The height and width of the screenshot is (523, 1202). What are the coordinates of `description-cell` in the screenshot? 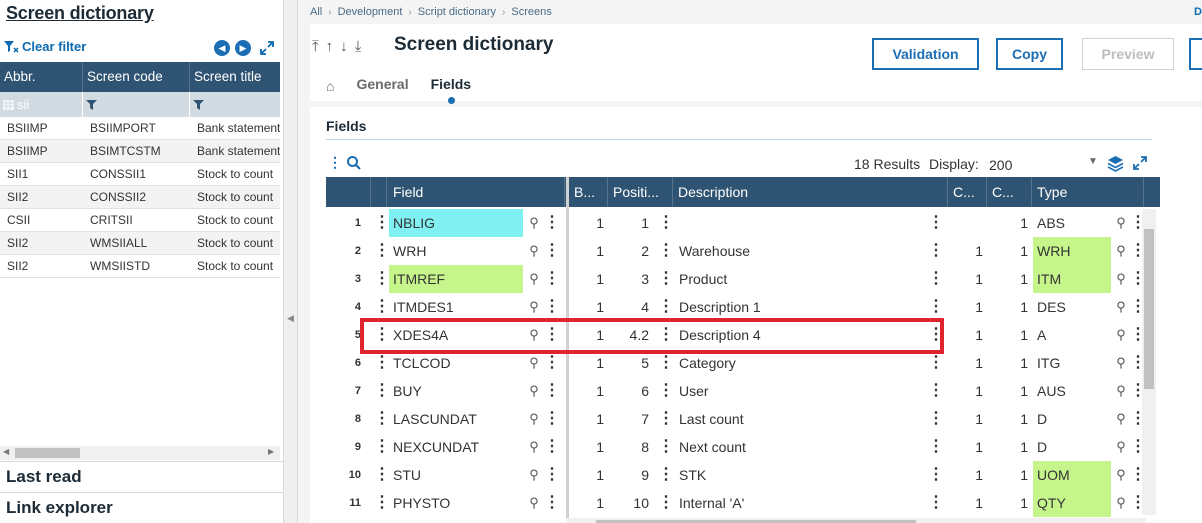 It's located at (800, 223).